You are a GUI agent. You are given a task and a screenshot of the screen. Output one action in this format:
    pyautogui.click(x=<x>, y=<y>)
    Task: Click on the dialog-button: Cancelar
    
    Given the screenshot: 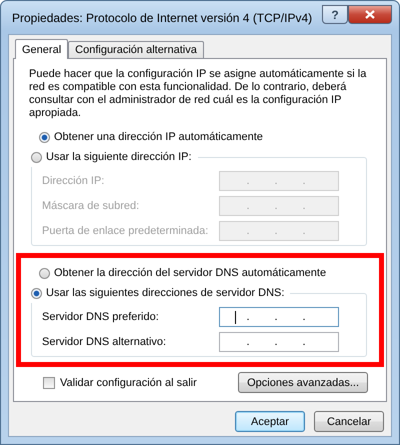 What is the action you would take?
    pyautogui.click(x=349, y=421)
    